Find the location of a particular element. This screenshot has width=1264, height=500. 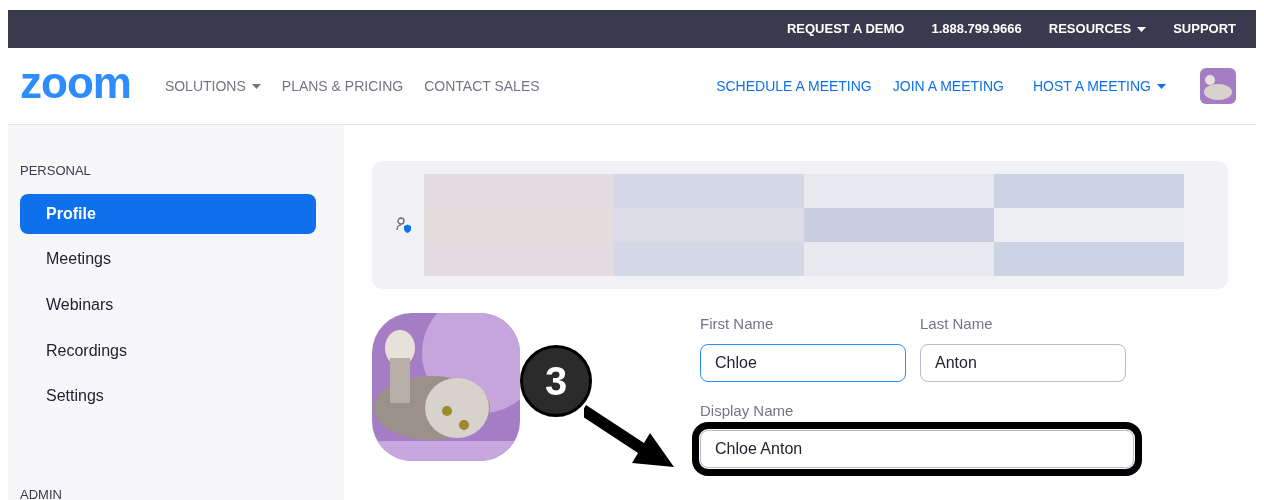

nav-link: SOLUTIONS is located at coordinates (212, 86).